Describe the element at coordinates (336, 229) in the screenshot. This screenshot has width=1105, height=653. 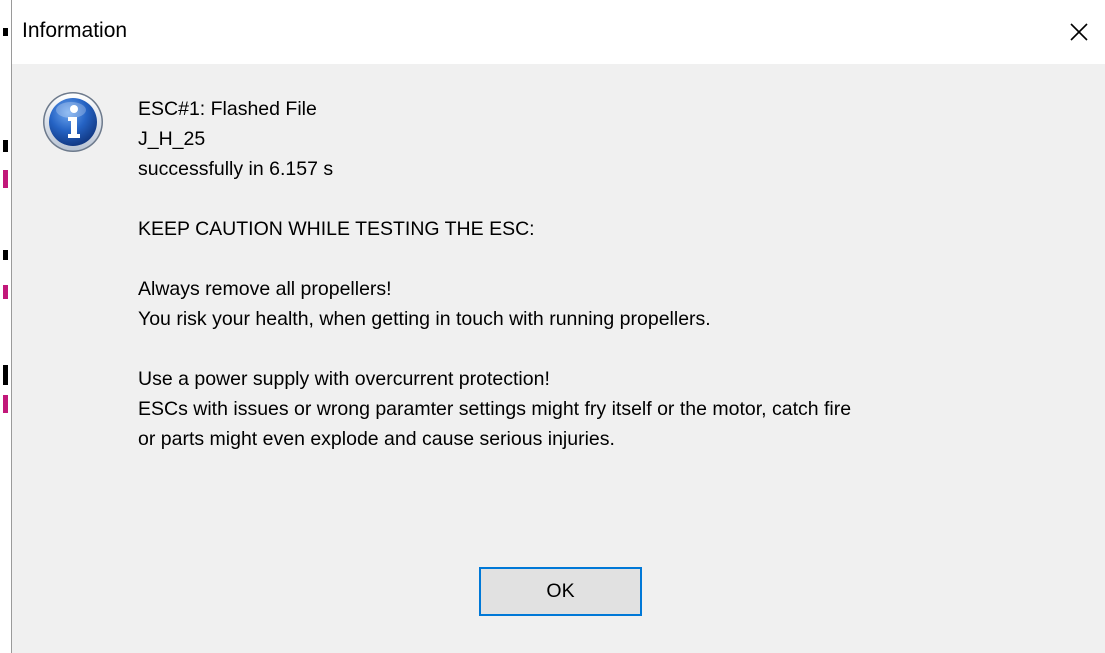
I see `message-line: KEEP CAUTION WHILE TESTING THE ESC:` at that location.